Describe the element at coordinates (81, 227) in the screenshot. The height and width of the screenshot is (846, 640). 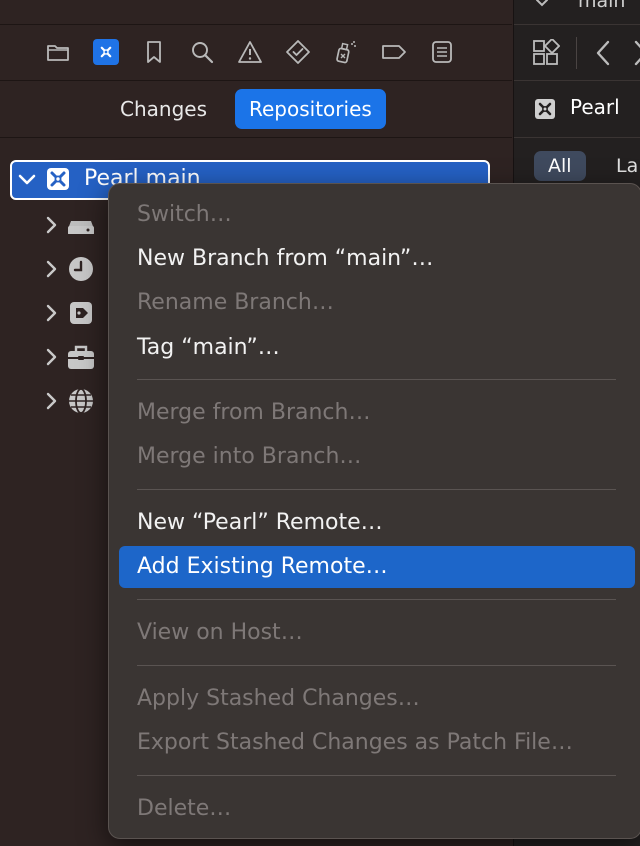
I see `branches-drive-icon` at that location.